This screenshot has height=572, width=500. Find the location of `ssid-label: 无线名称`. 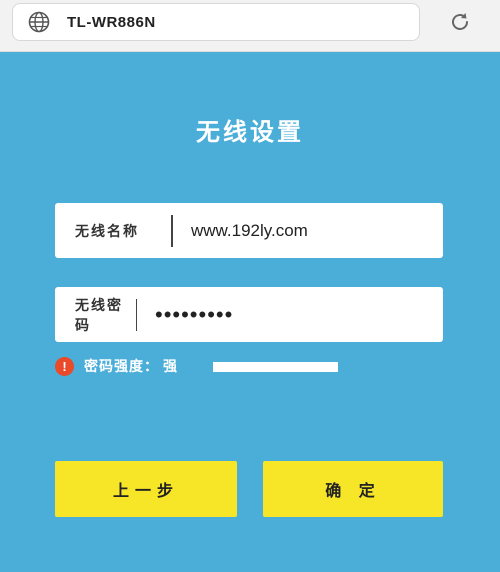

ssid-label: 无线名称 is located at coordinates (107, 231).